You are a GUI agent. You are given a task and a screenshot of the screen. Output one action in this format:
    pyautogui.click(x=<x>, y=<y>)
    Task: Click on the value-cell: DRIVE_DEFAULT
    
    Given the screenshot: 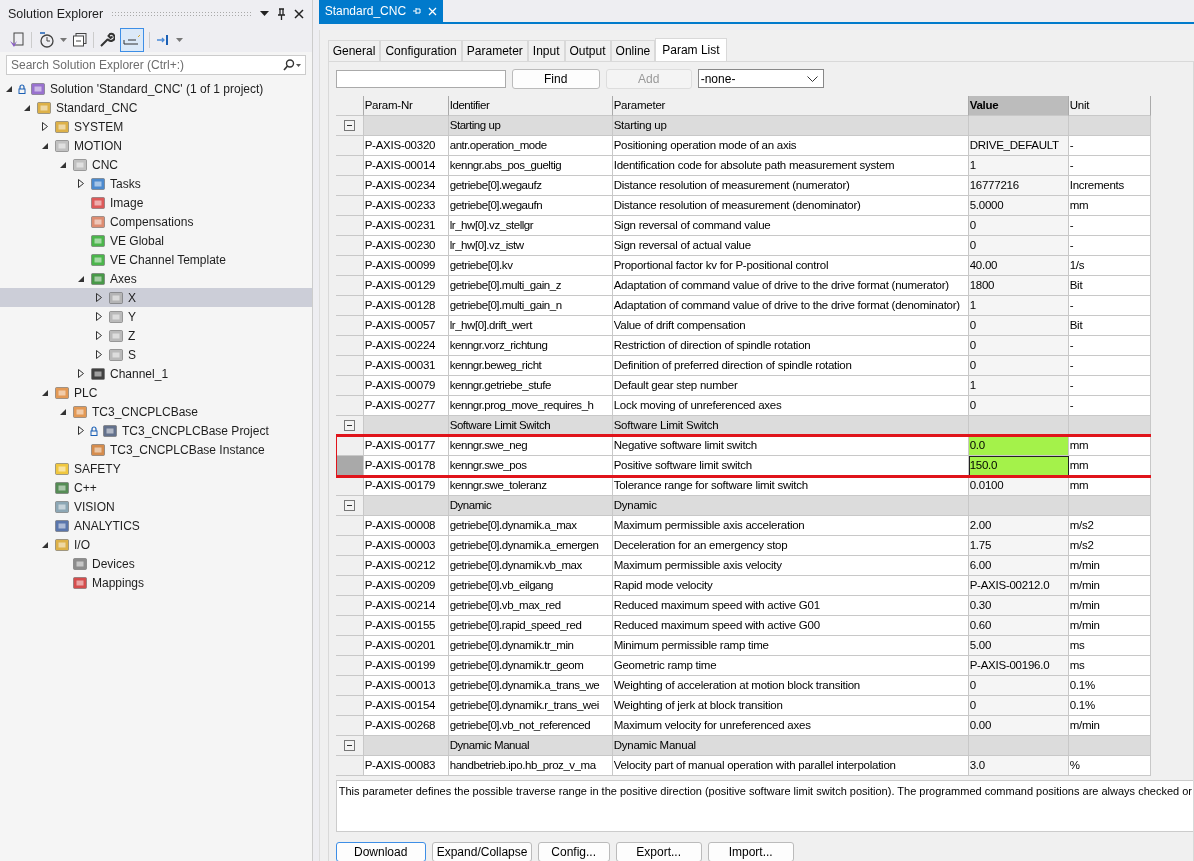 What is the action you would take?
    pyautogui.click(x=1018, y=146)
    